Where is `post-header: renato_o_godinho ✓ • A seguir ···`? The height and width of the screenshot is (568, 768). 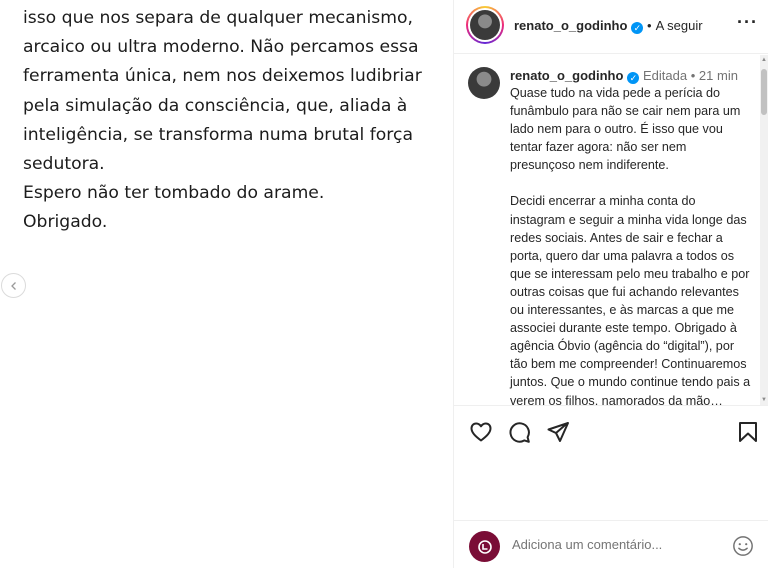
post-header: renato_o_godinho ✓ • A seguir ··· is located at coordinates (611, 27).